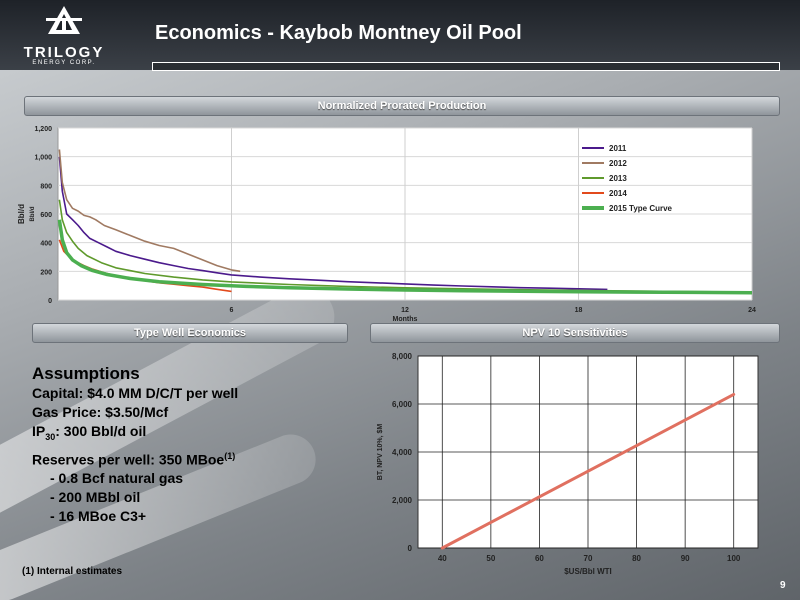  Describe the element at coordinates (21, 214) in the screenshot. I see `y-axis-label: Bbl/d` at that location.